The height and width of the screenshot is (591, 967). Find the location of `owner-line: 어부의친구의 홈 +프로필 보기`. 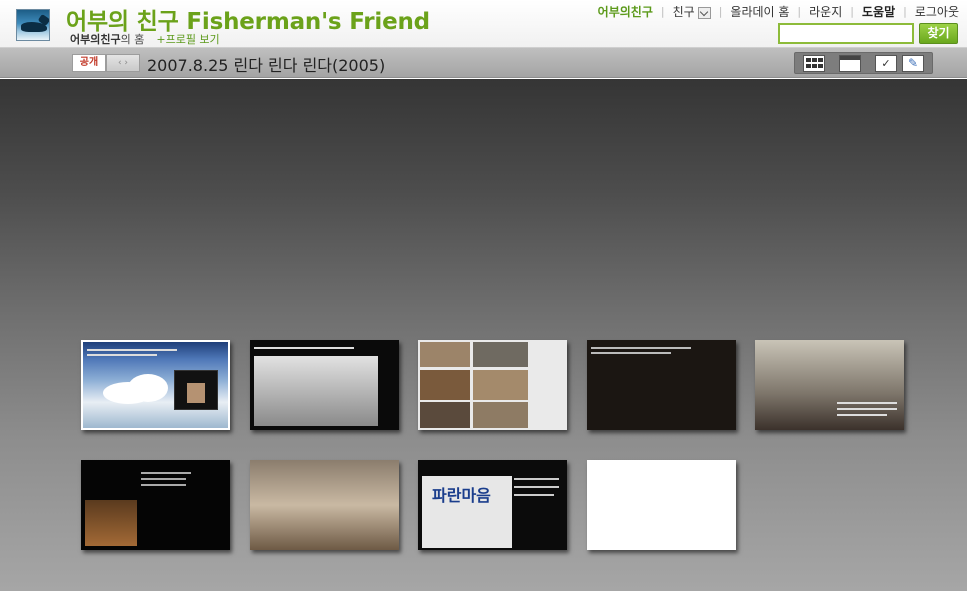

owner-line: 어부의친구의 홈 +프로필 보기 is located at coordinates (145, 39).